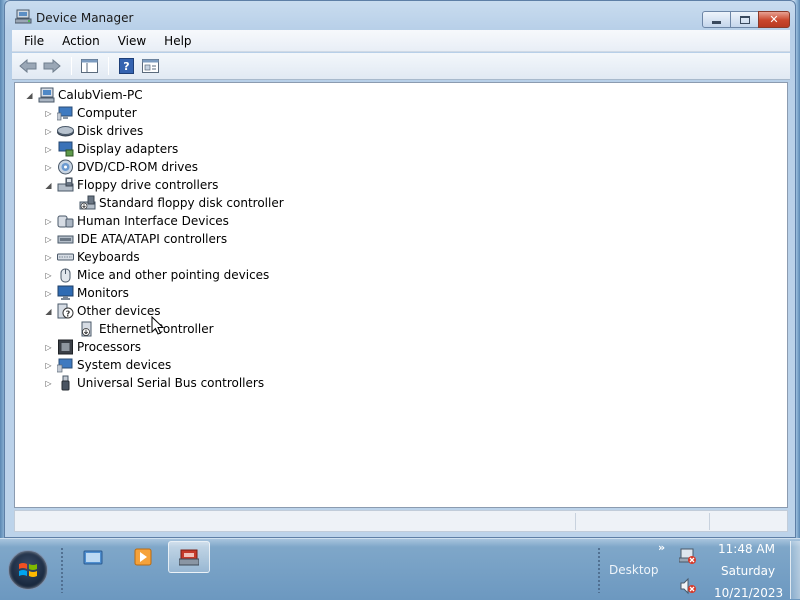  I want to click on taskbar-media-player-button, so click(143, 557).